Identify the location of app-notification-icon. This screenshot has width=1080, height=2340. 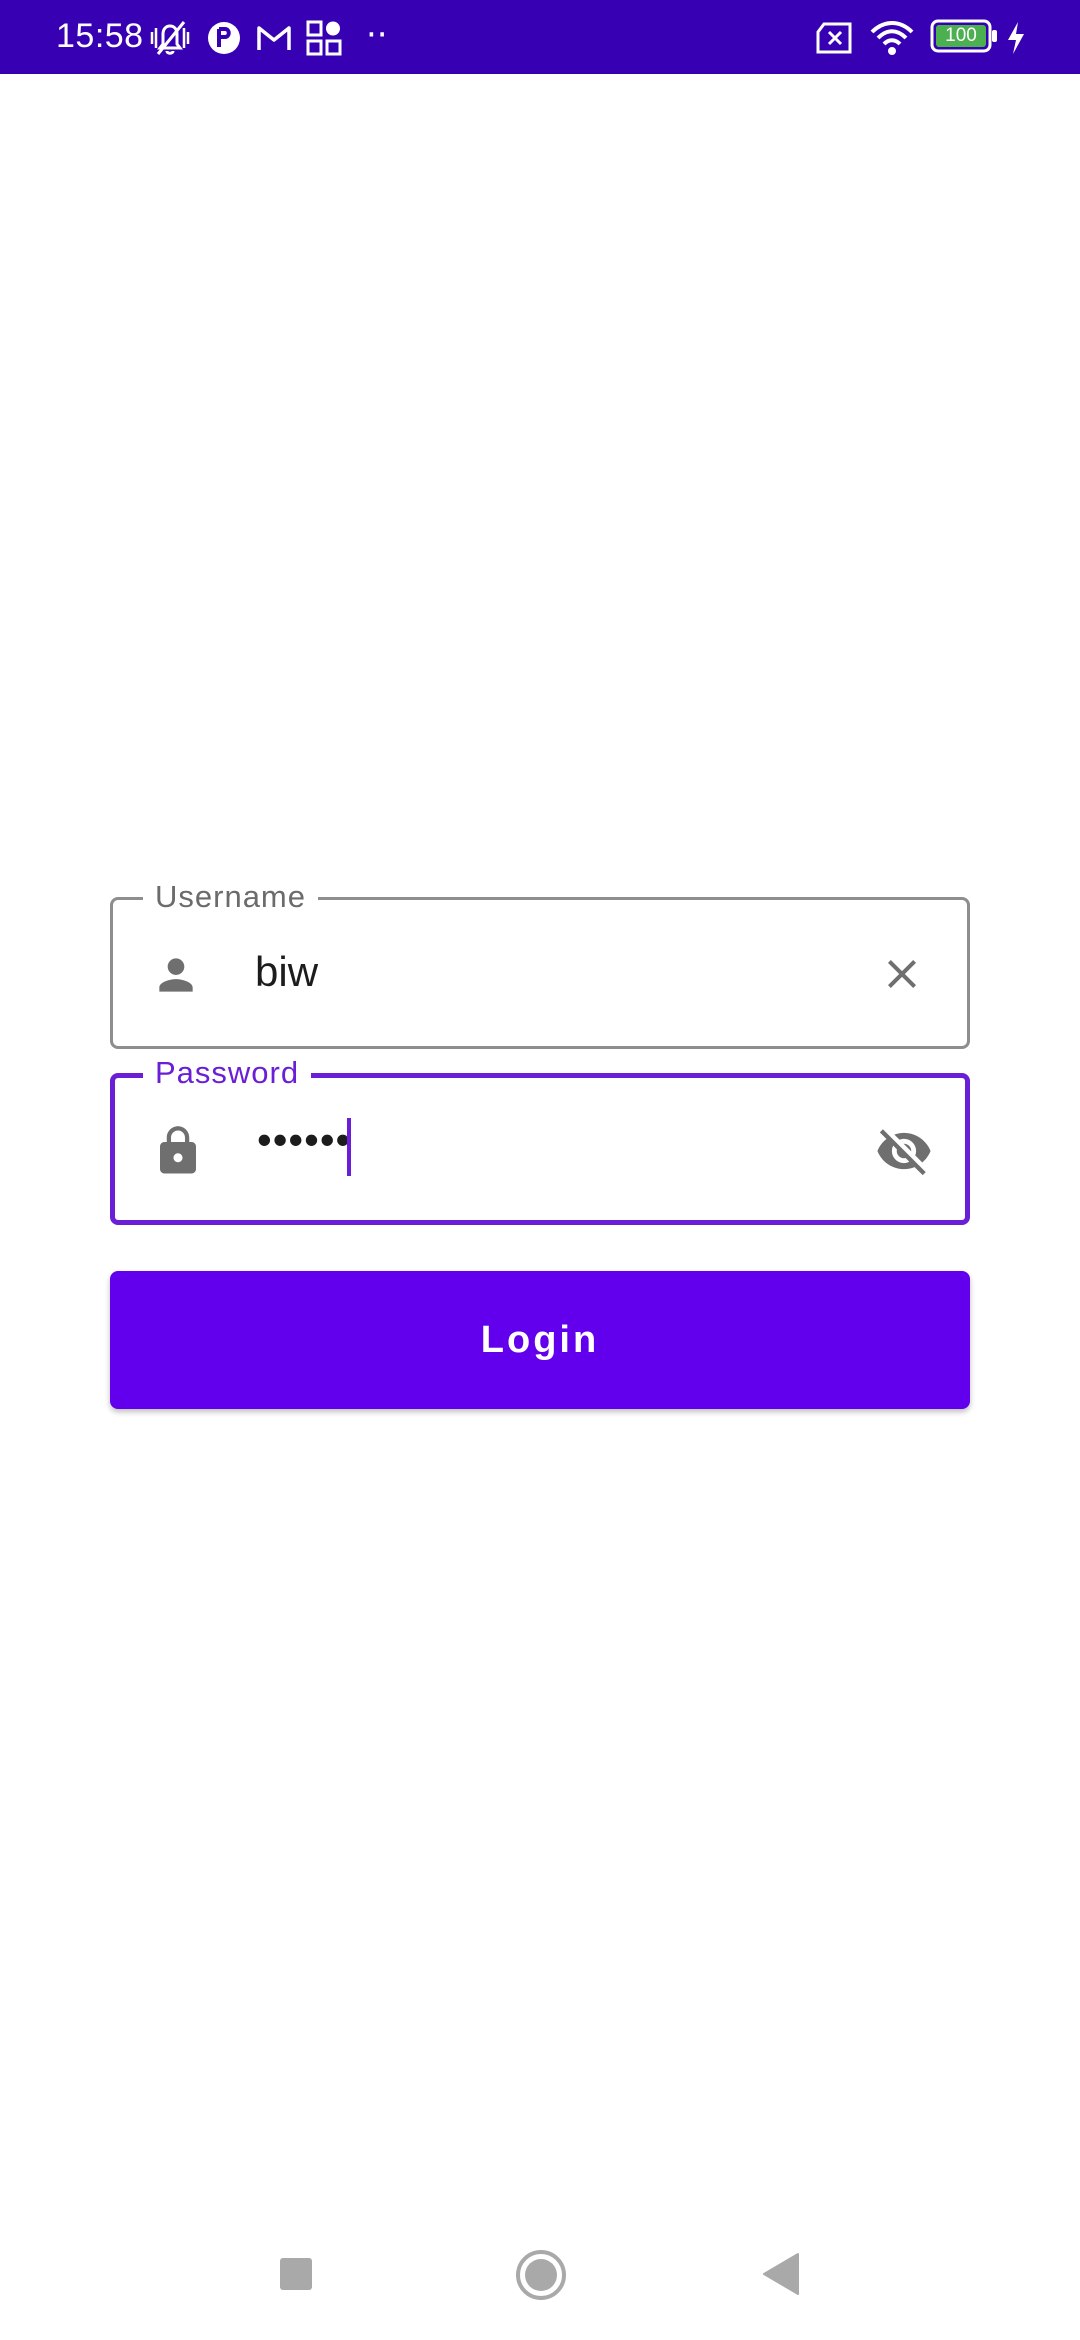
(224, 38).